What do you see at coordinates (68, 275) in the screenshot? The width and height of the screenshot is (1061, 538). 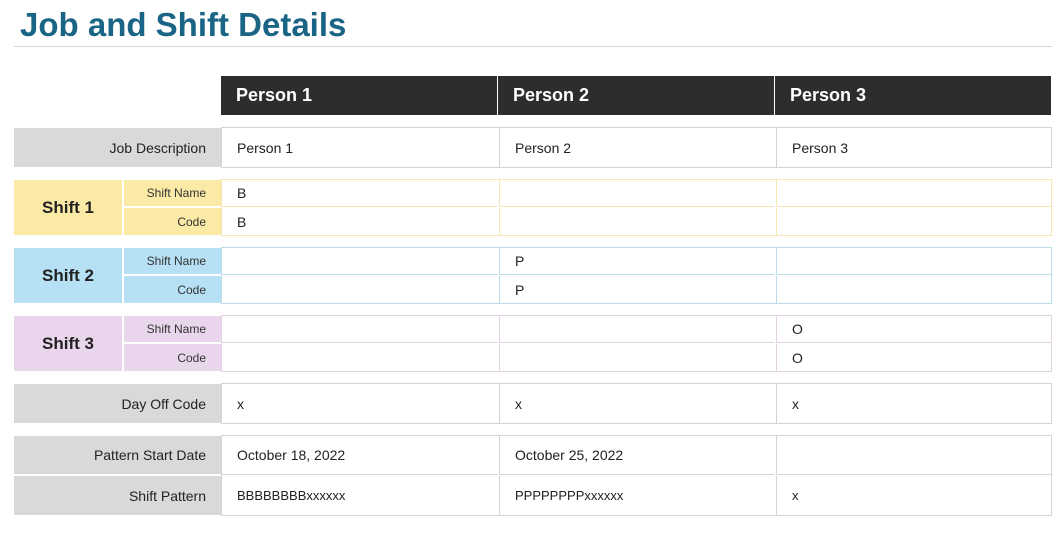 I see `shift-2-title: Shift 2` at bounding box center [68, 275].